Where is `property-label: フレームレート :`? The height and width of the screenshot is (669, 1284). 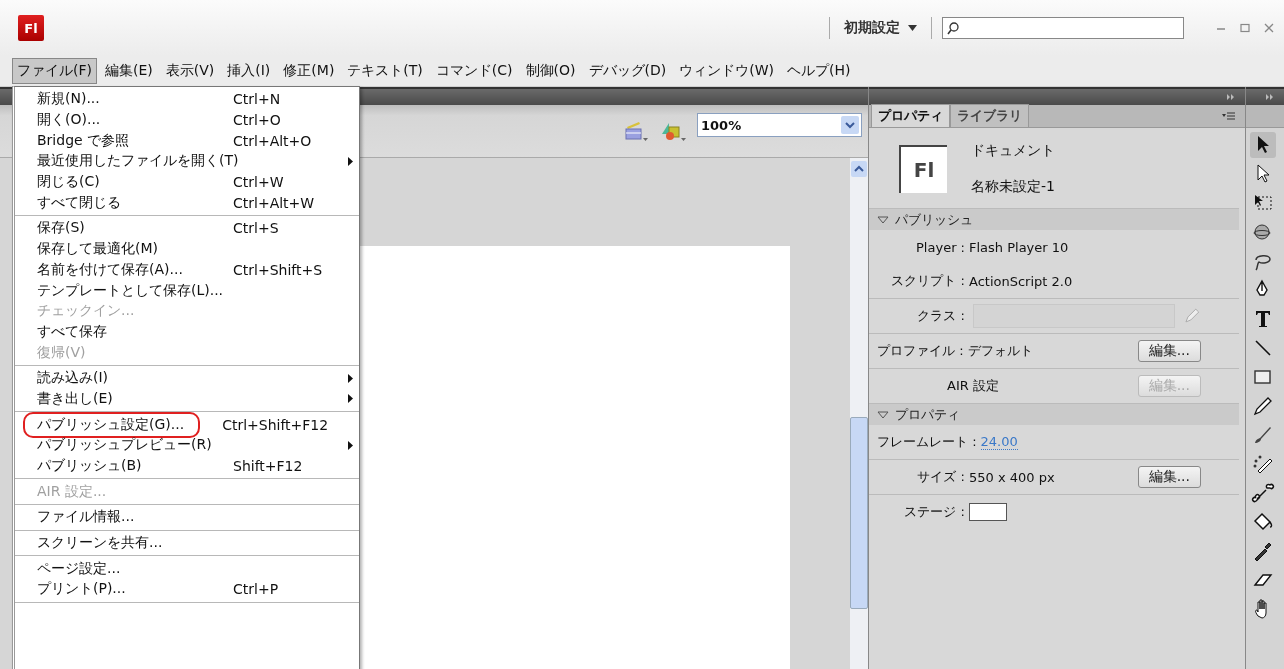 property-label: フレームレート : is located at coordinates (927, 442).